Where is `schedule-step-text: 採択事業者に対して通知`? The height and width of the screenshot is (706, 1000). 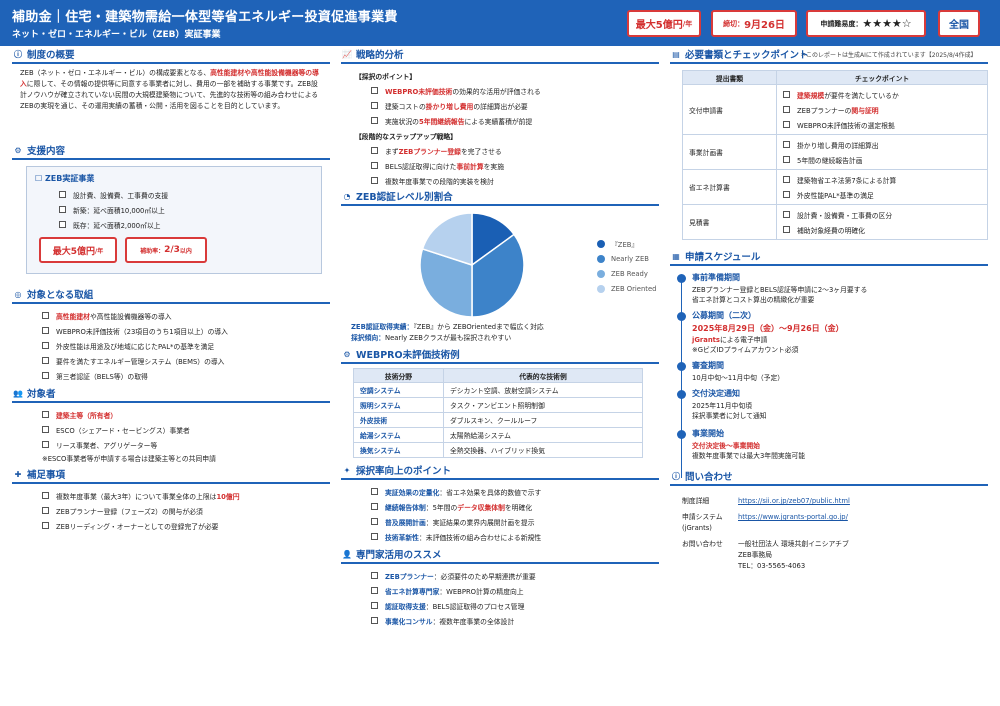 schedule-step-text: 採択事業者に対して通知 is located at coordinates (729, 416).